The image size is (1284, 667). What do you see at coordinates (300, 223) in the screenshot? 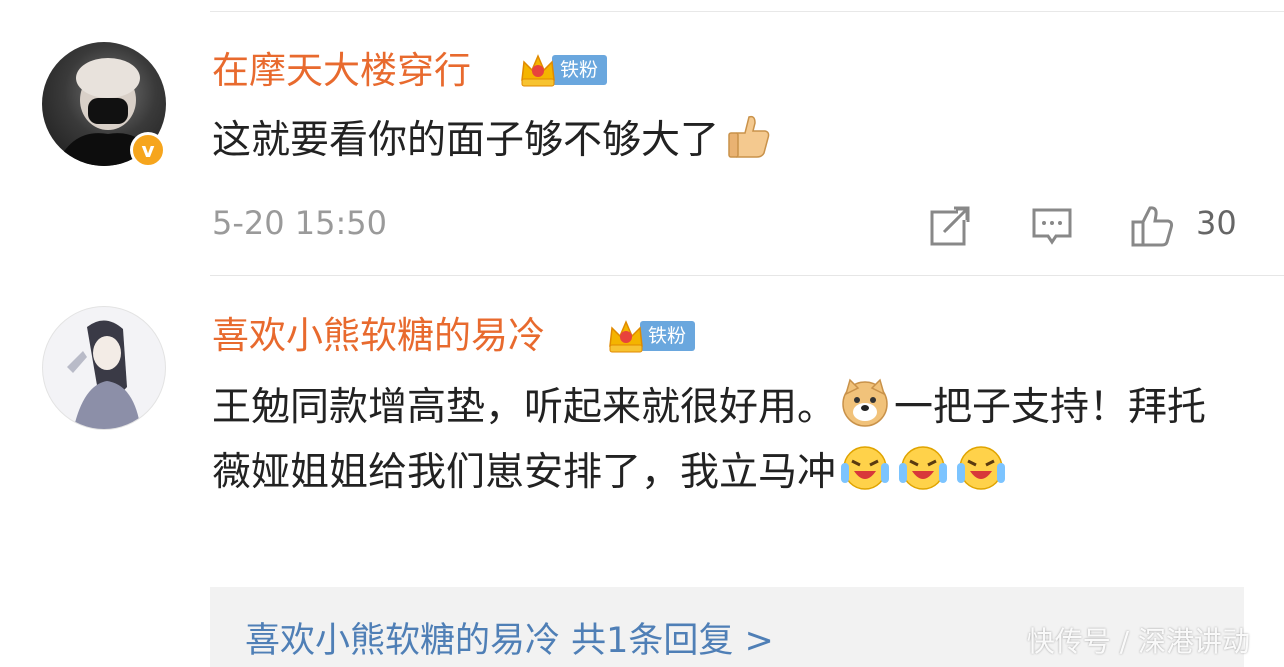
I see `comment-timestamp: 5-20 15:50` at bounding box center [300, 223].